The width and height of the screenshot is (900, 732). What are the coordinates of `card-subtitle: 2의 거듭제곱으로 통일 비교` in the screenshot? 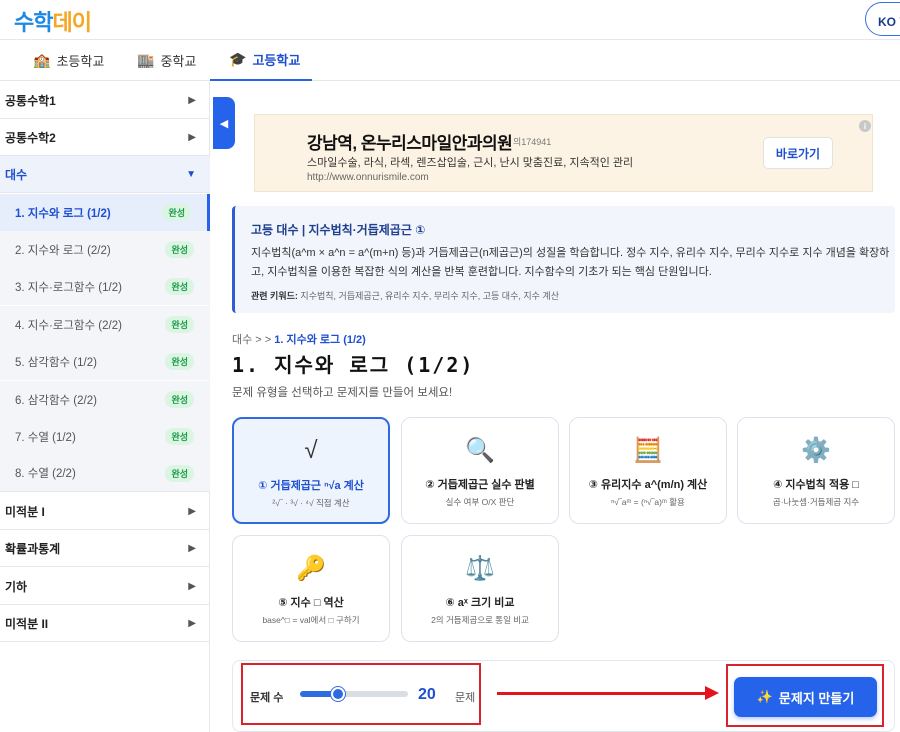 It's located at (480, 620).